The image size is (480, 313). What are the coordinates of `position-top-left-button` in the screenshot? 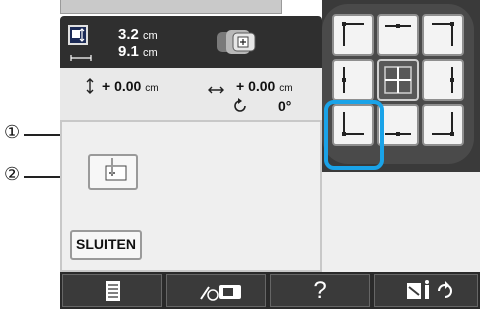 It's located at (353, 35).